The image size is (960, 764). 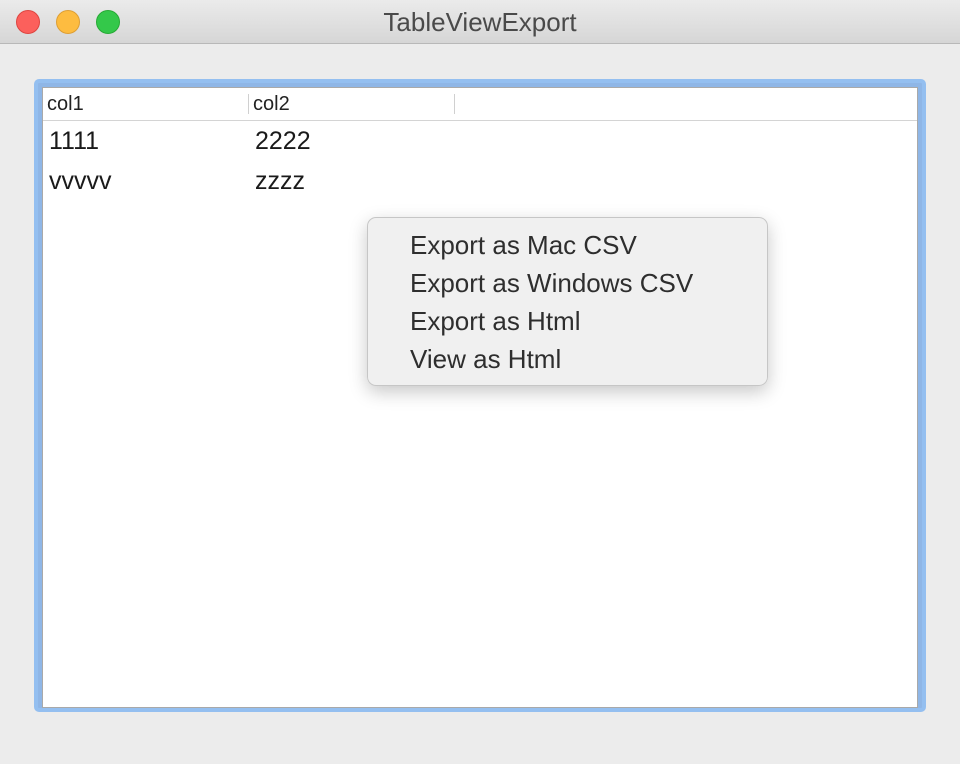 I want to click on table-cell: vvvvv, so click(x=80, y=181).